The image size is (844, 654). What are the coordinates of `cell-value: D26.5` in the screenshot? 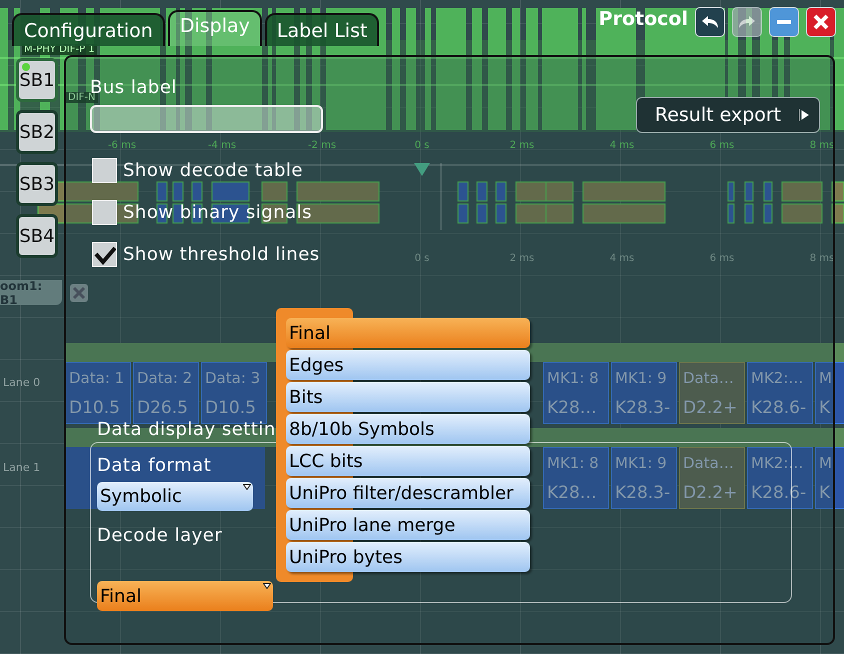 It's located at (162, 408).